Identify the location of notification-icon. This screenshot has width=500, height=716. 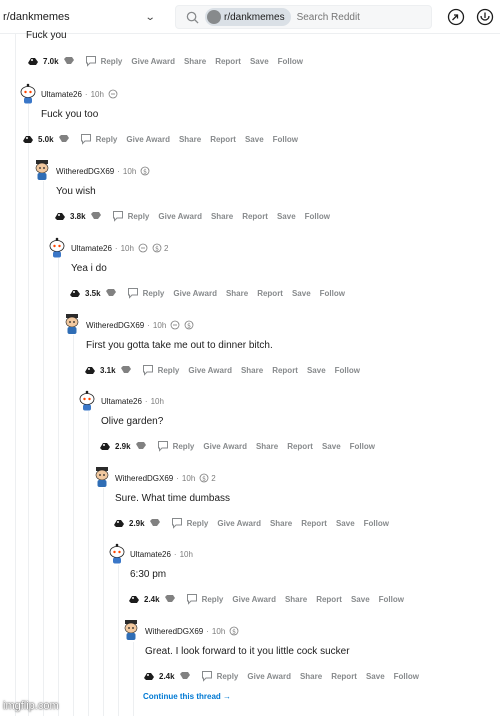
(485, 17).